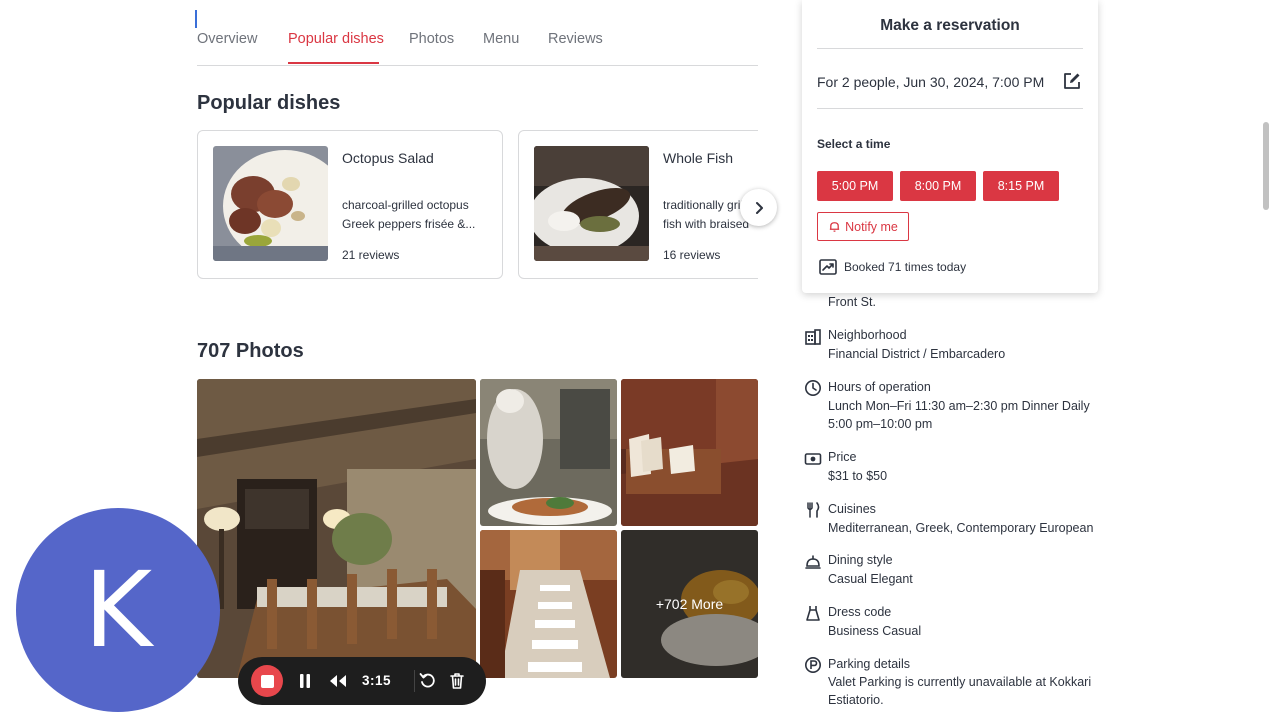  I want to click on photo-dessert: +702 More, so click(689, 604).